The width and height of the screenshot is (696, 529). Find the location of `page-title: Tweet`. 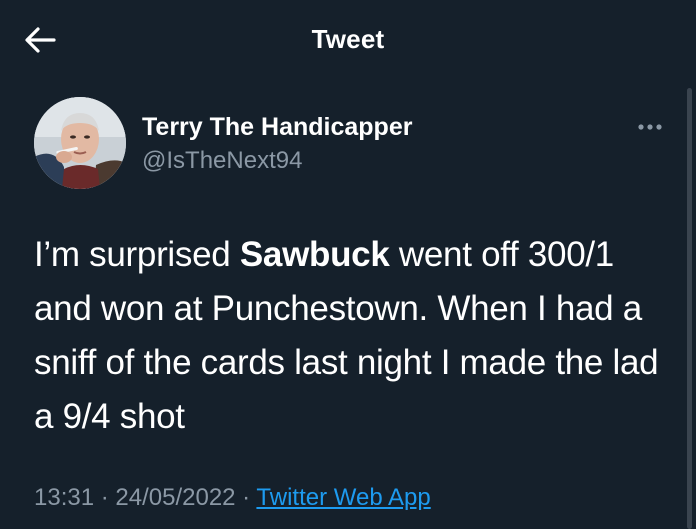

page-title: Tweet is located at coordinates (348, 39).